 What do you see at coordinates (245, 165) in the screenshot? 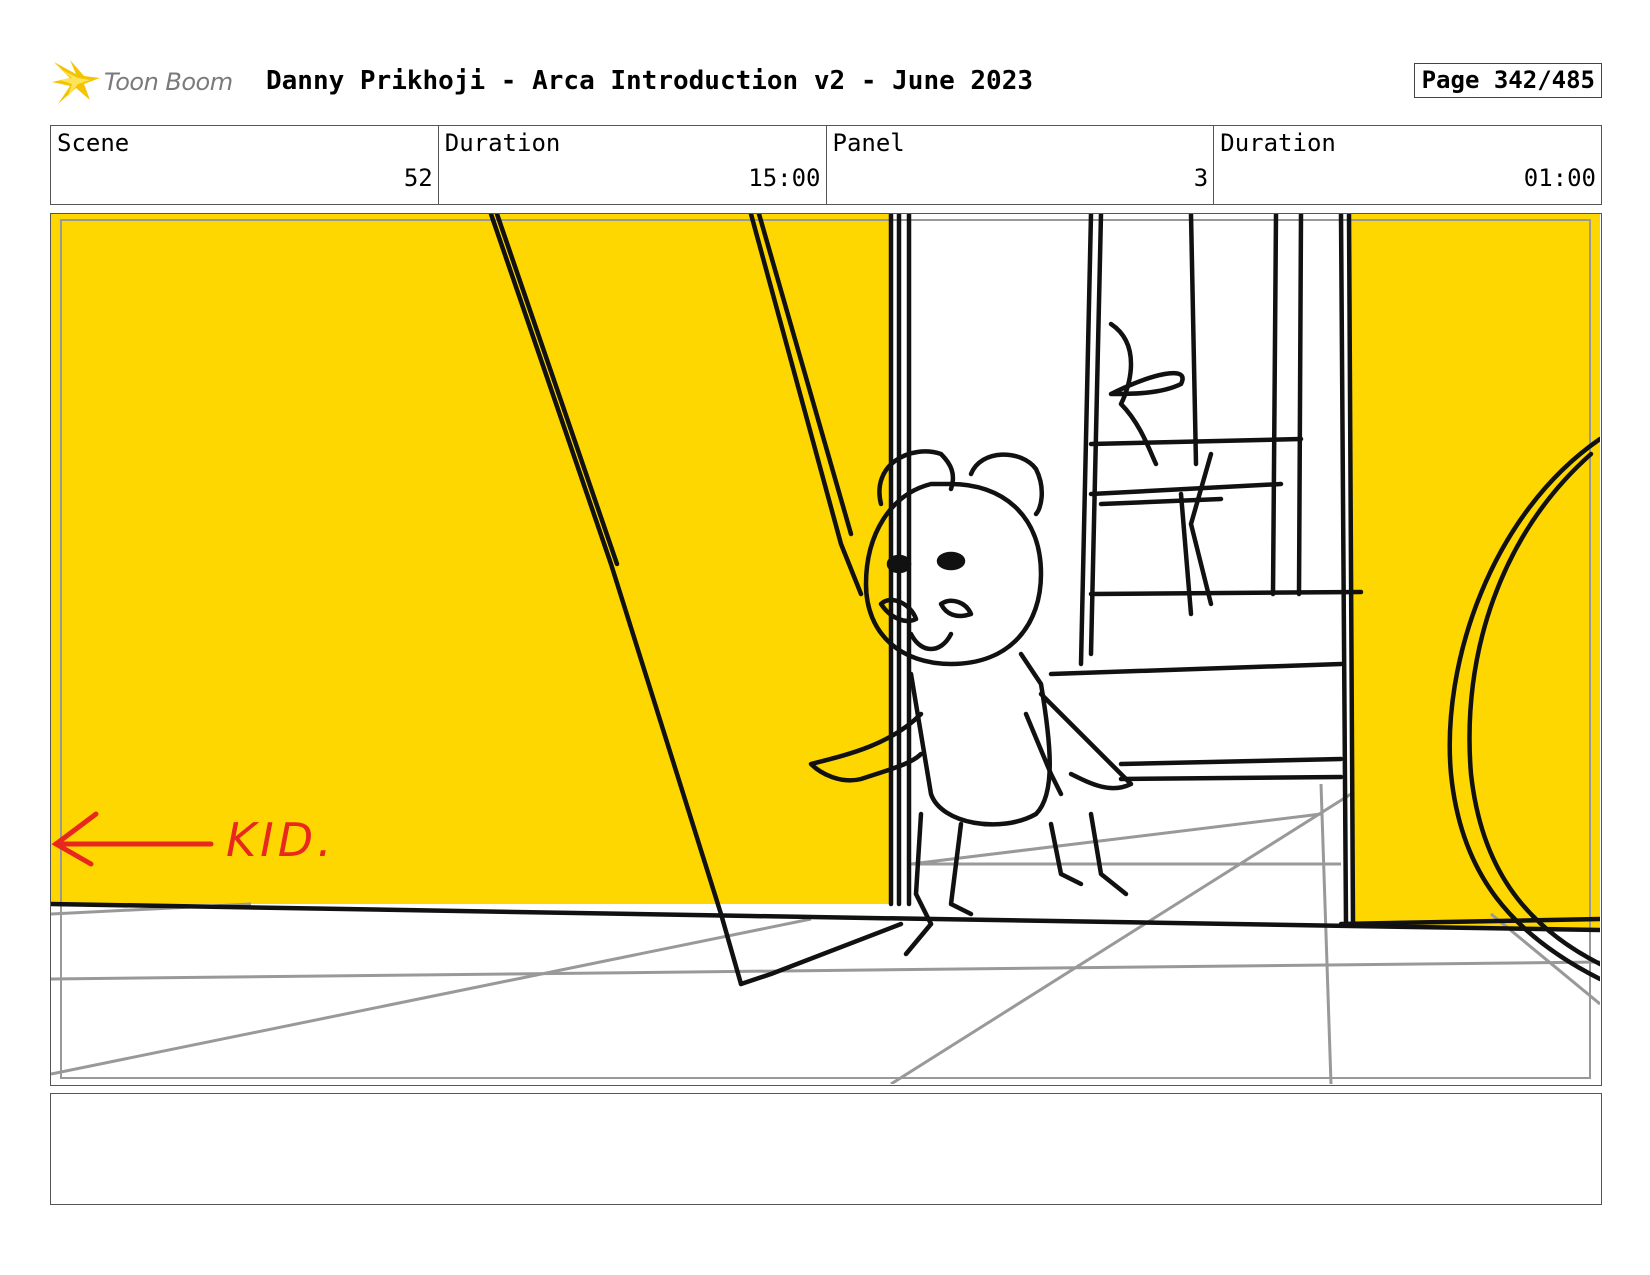
I see `scene-cell: Scene 52` at bounding box center [245, 165].